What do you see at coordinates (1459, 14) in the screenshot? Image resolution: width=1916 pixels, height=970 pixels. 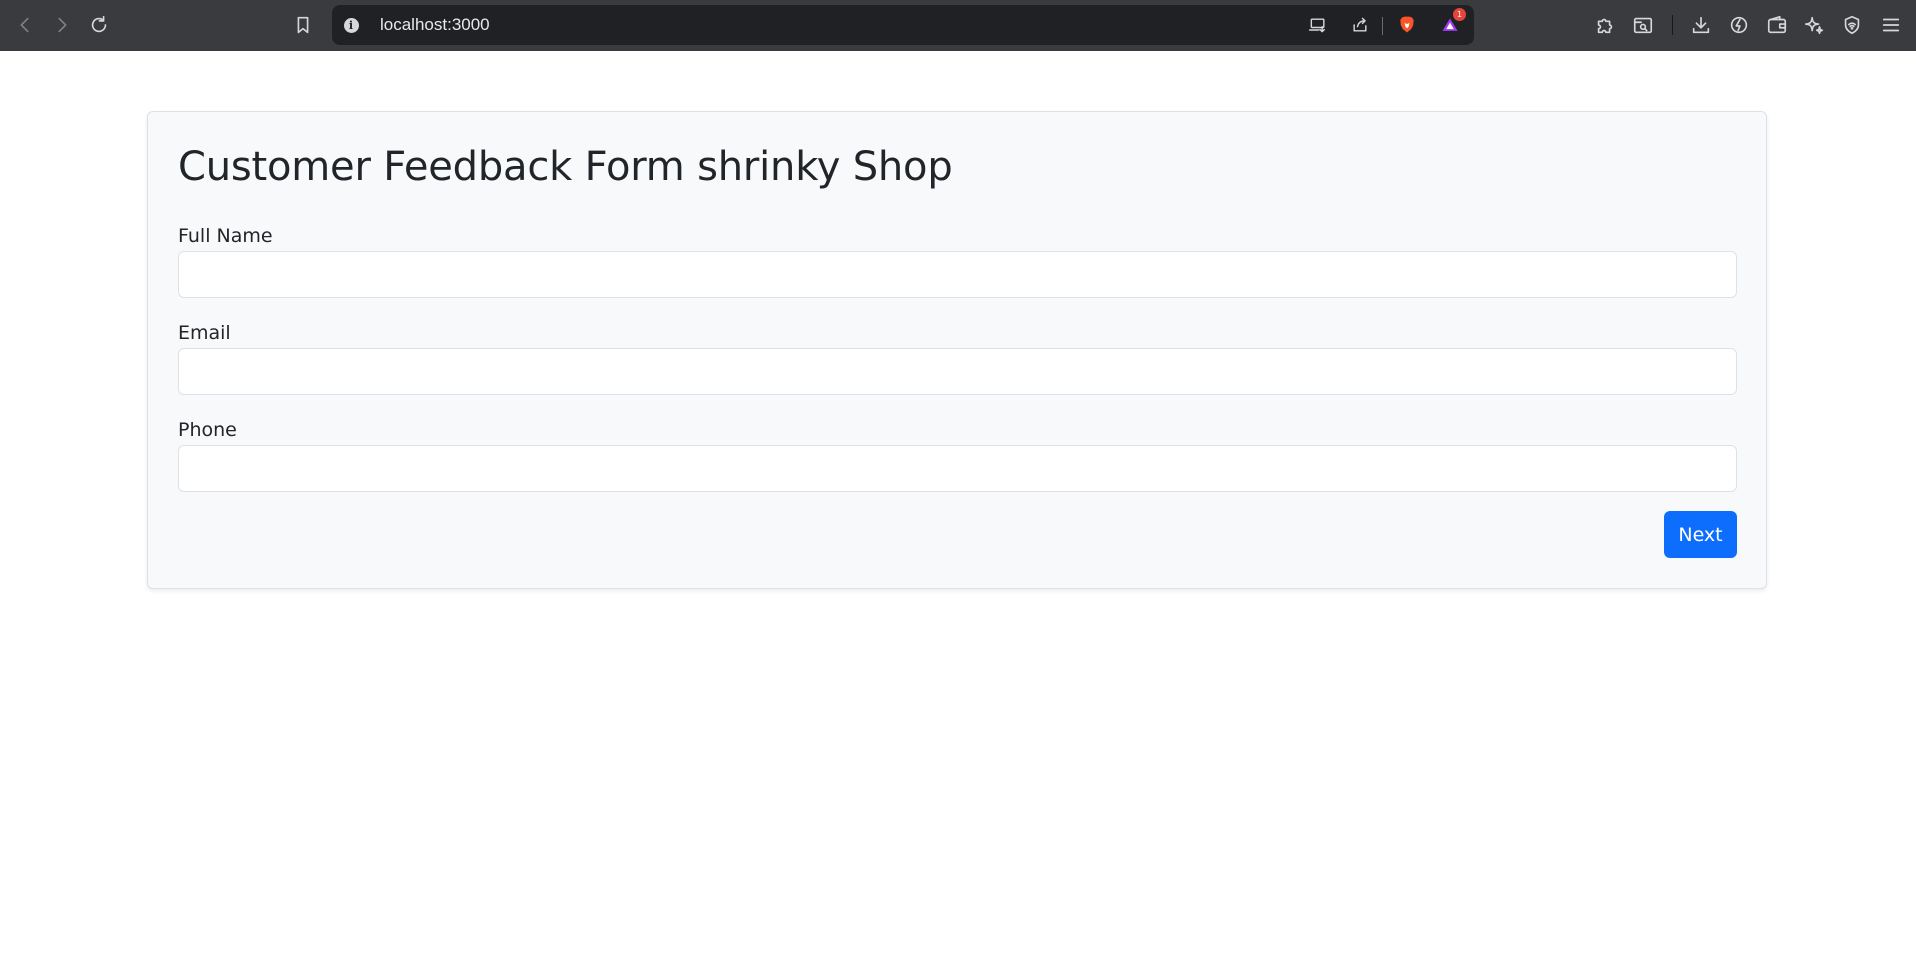 I see `rewards-badge: 1` at bounding box center [1459, 14].